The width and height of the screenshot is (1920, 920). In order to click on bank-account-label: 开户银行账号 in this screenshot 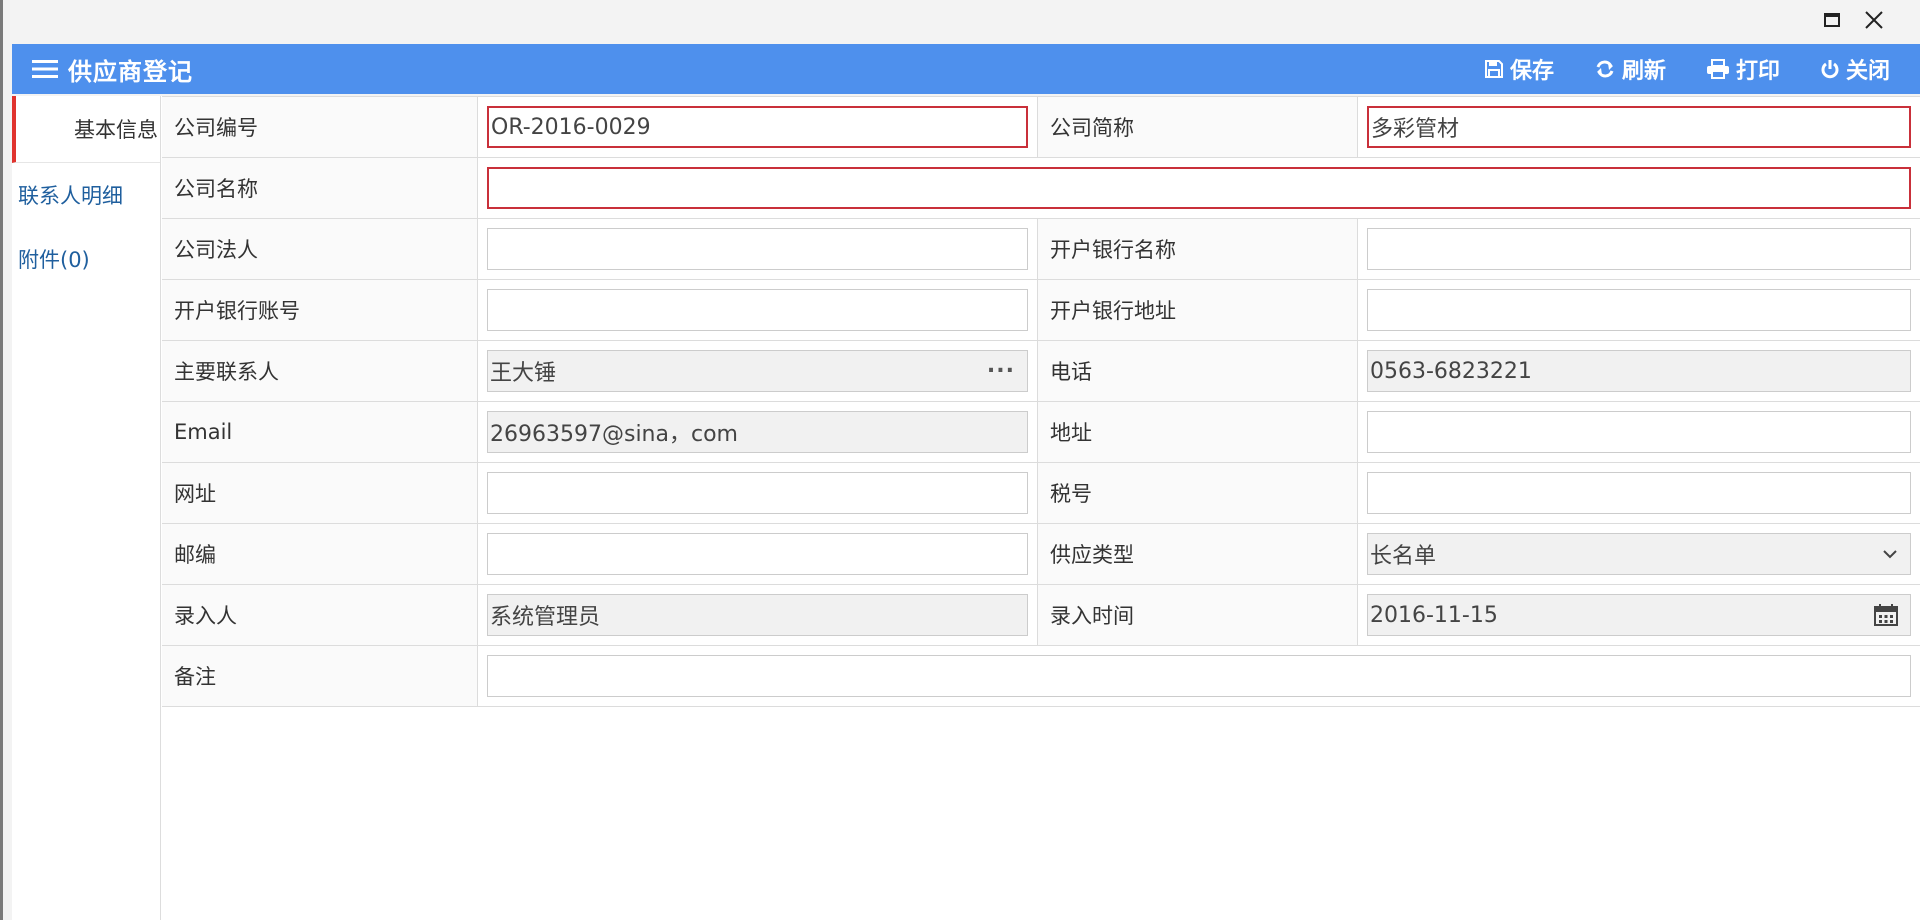, I will do `click(320, 310)`.